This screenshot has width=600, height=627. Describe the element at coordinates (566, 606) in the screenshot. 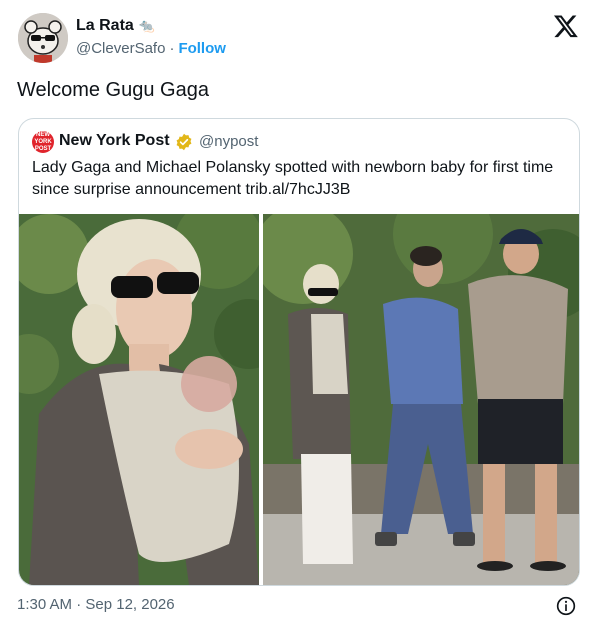

I see `info-icon` at that location.